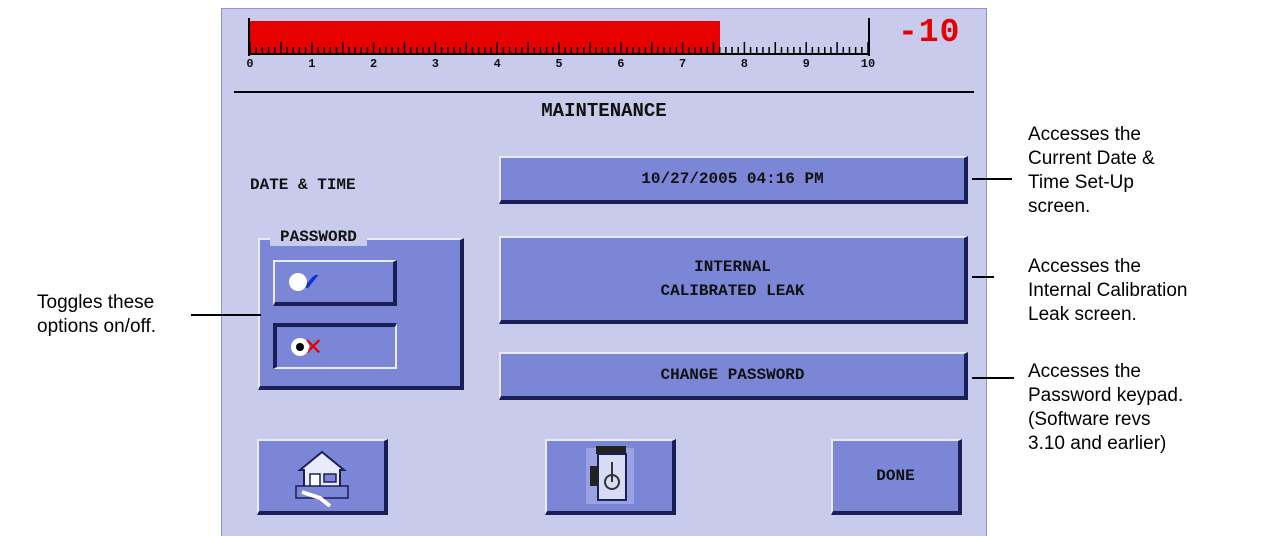 Image resolution: width=1266 pixels, height=536 pixels. Describe the element at coordinates (744, 64) in the screenshot. I see `bargraph-tick-label: 8` at that location.